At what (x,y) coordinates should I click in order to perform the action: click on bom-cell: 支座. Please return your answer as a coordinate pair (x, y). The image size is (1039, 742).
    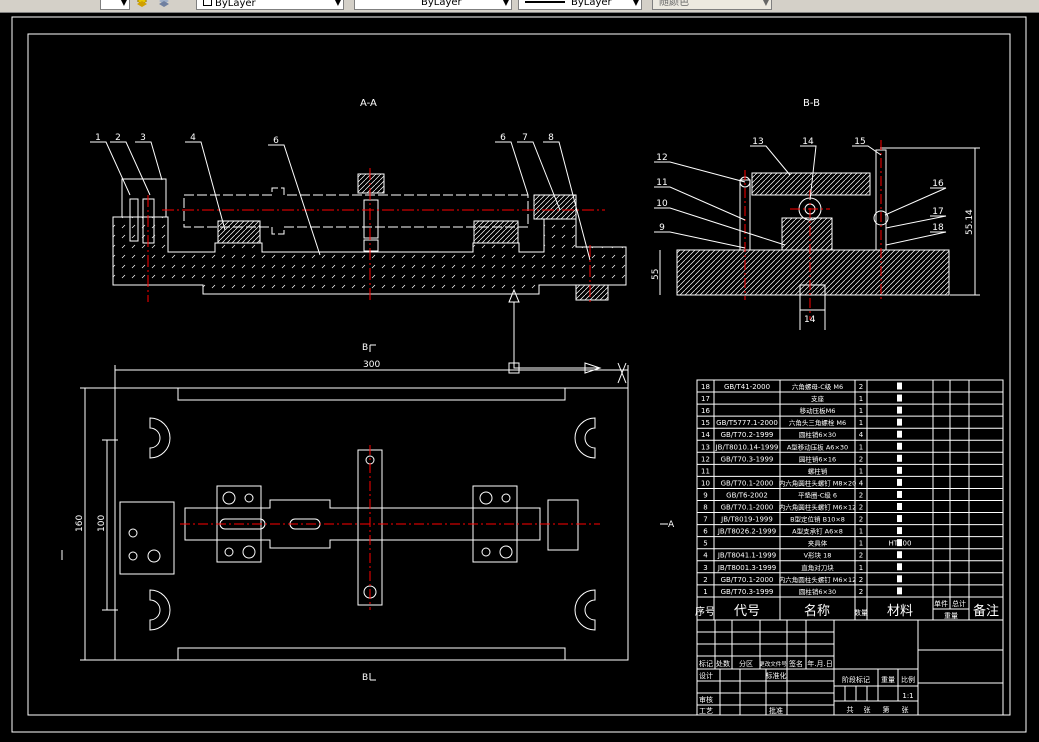
    Looking at the image, I should click on (818, 398).